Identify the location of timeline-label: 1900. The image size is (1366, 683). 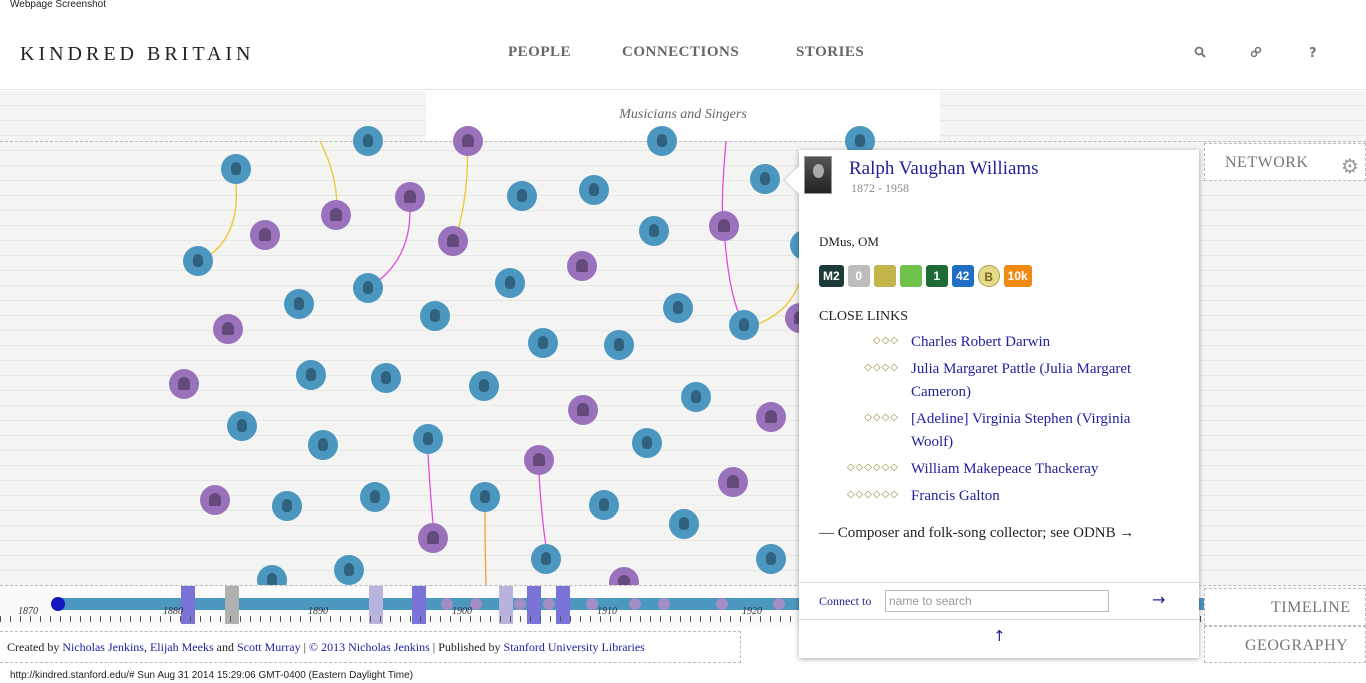
(462, 611).